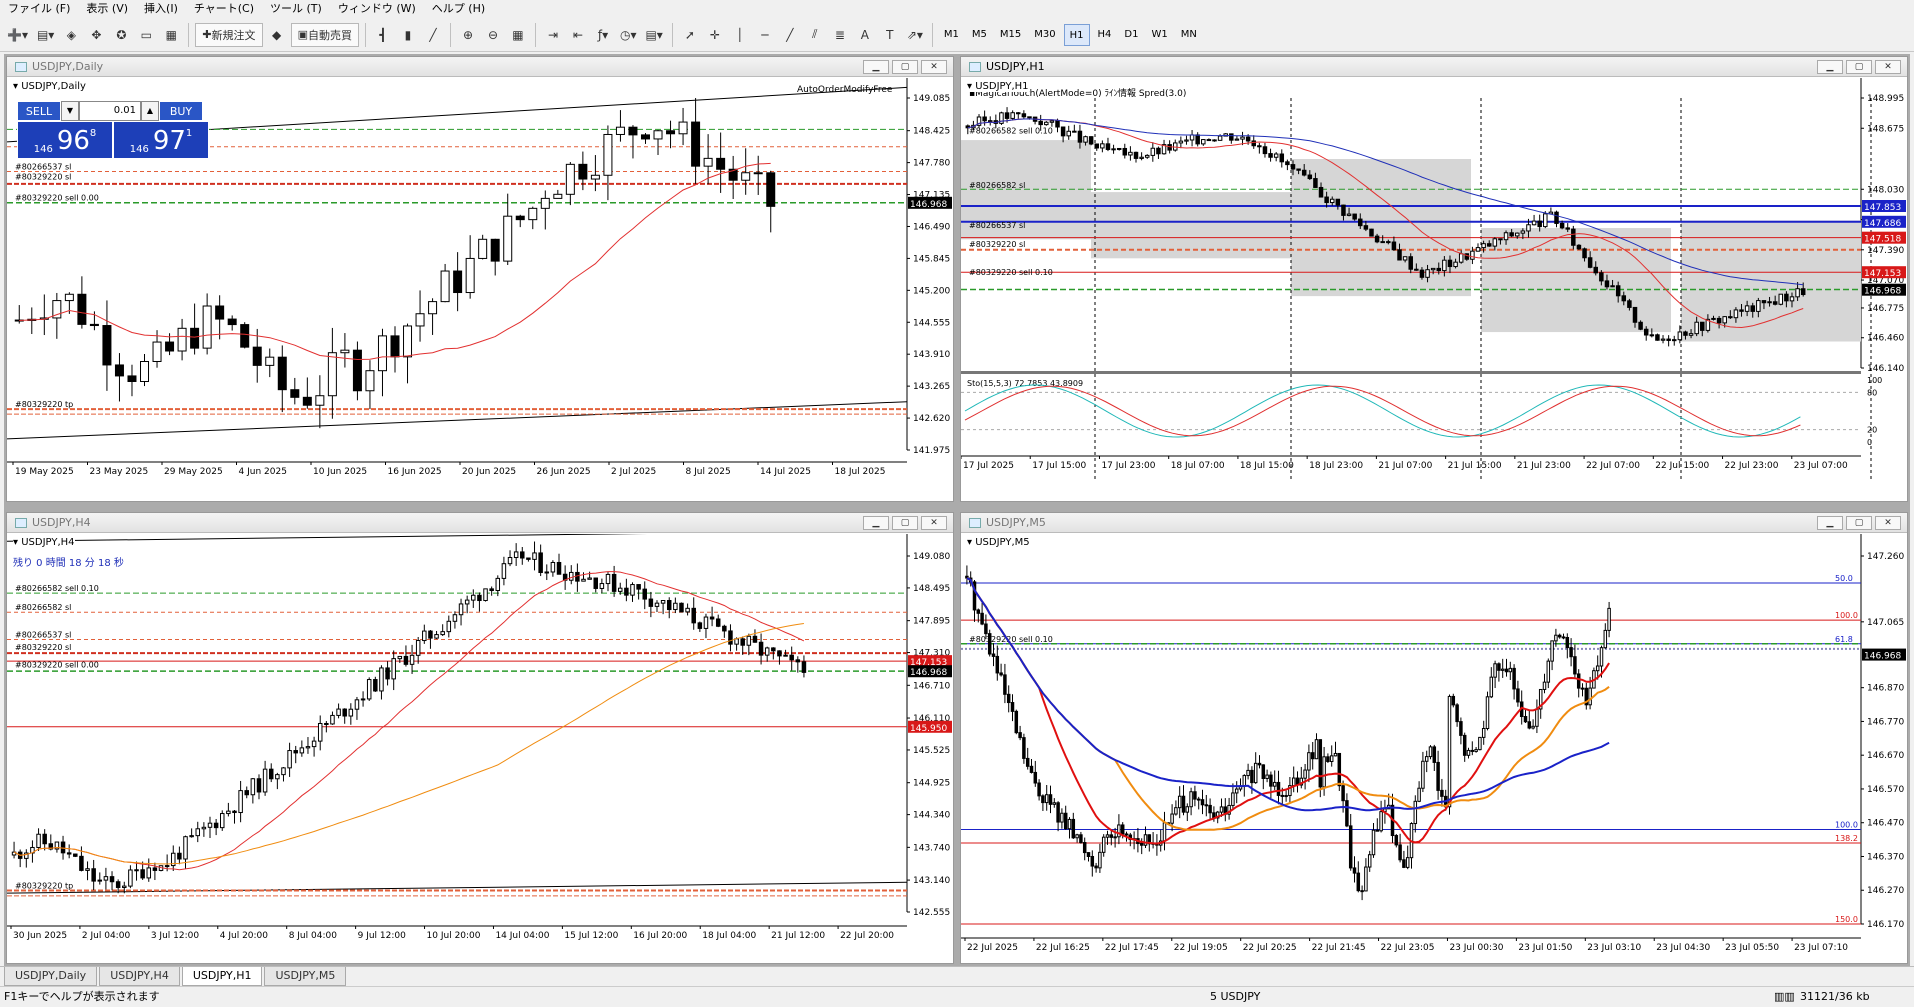 This screenshot has width=1914, height=1007. Describe the element at coordinates (715, 35) in the screenshot. I see `crosshair-icon: ✛` at that location.